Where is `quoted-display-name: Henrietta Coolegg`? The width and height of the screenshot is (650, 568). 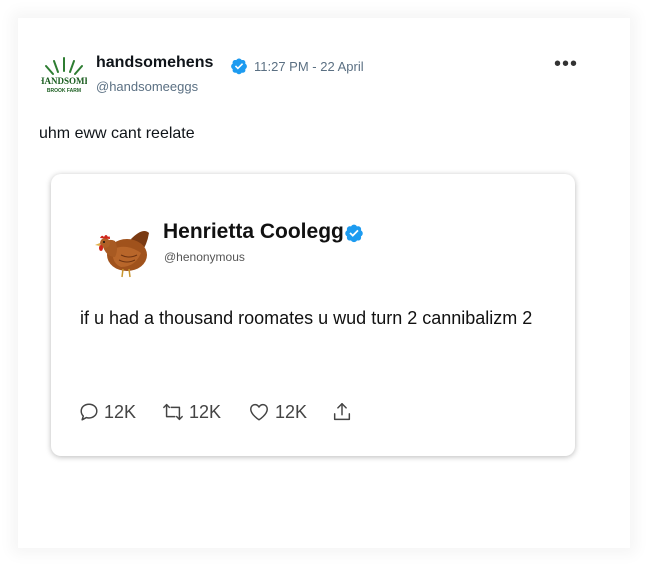 quoted-display-name: Henrietta Coolegg is located at coordinates (253, 232).